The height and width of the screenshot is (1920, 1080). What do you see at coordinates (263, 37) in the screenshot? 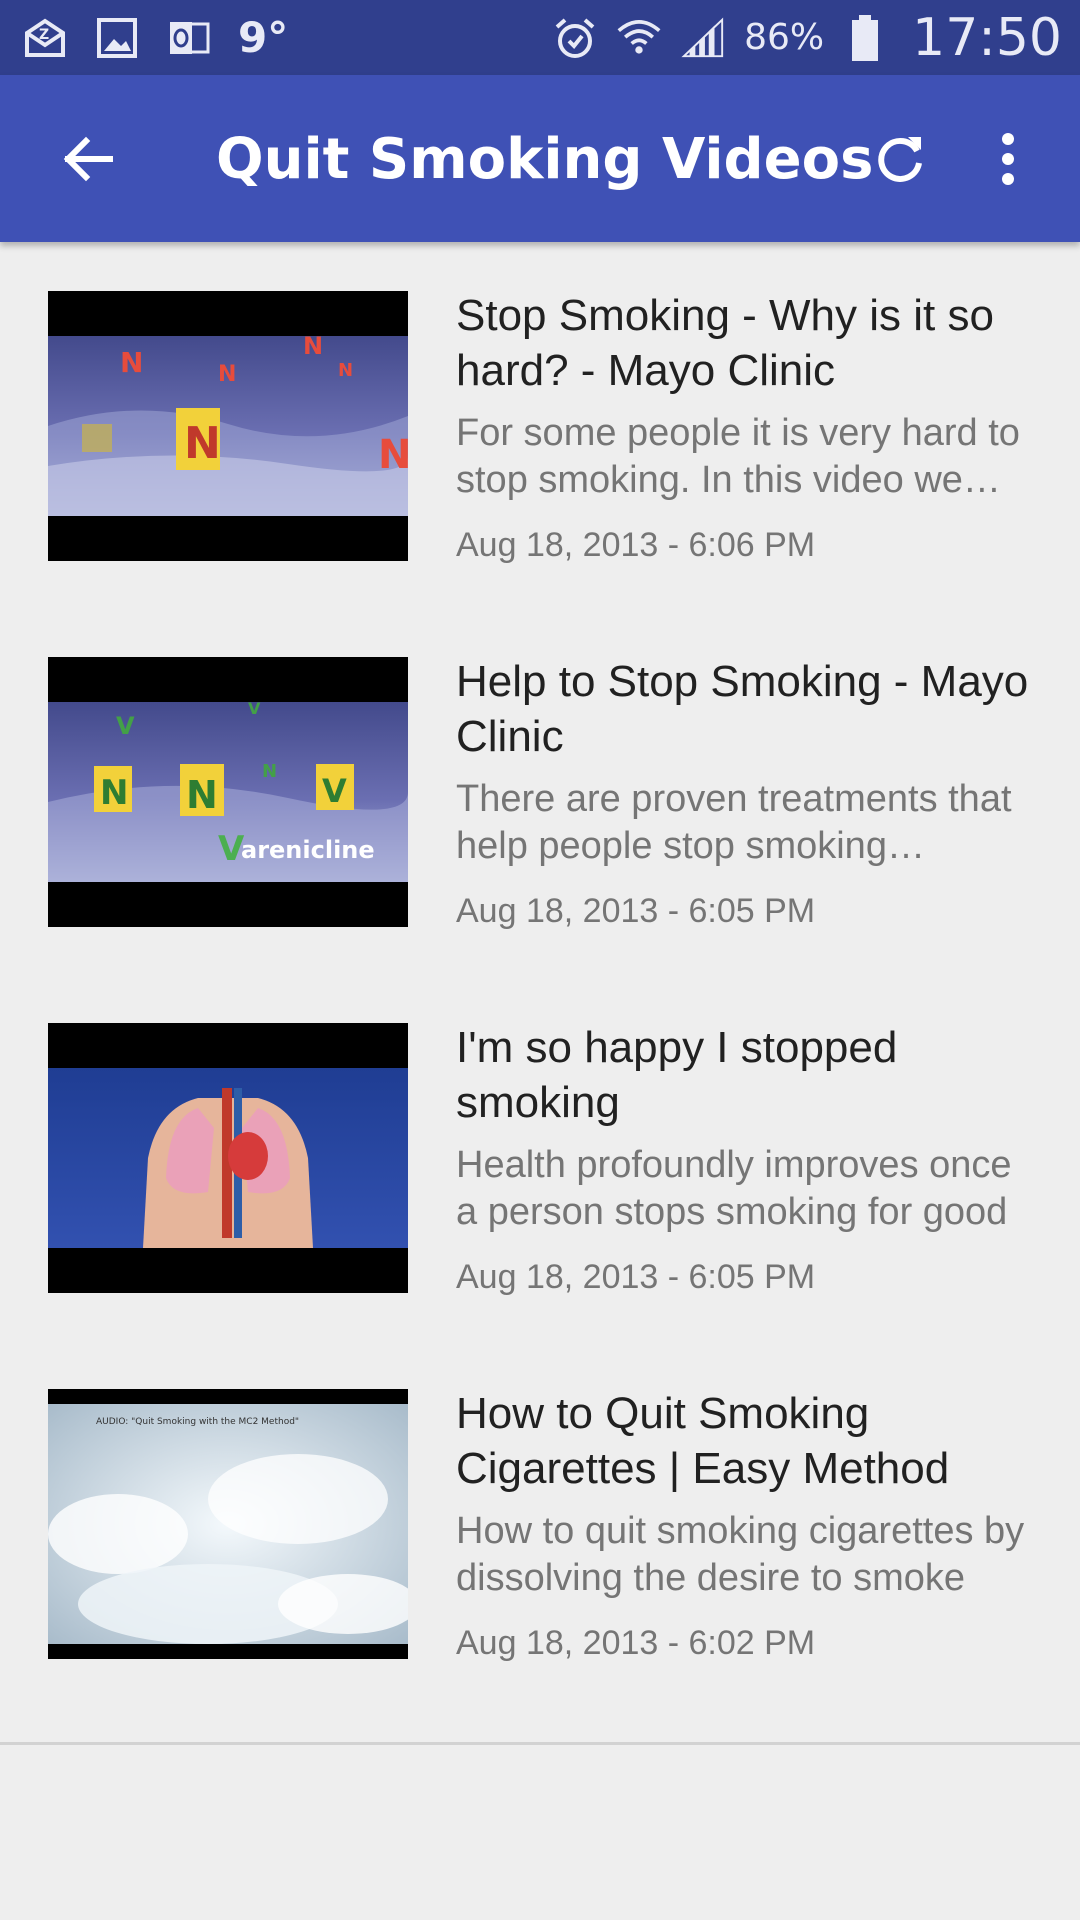
I see `temperature: 9°` at bounding box center [263, 37].